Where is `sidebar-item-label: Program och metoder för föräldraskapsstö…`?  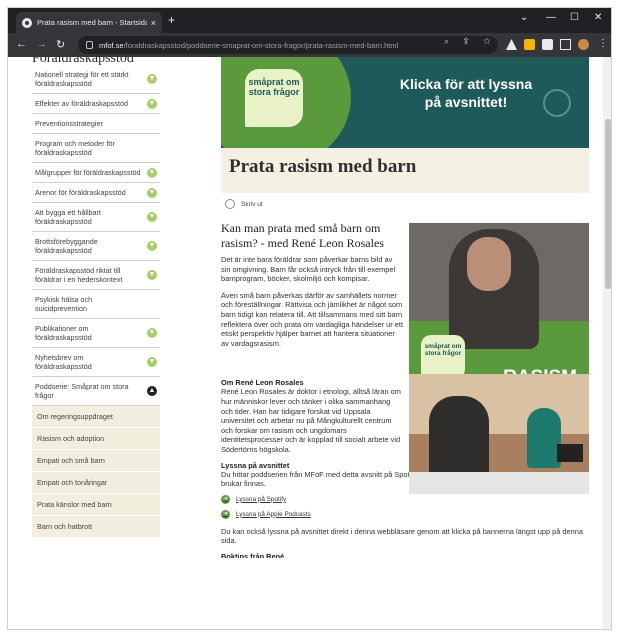 sidebar-item-label: Program och metoder för föräldraskapsstö… is located at coordinates (75, 148).